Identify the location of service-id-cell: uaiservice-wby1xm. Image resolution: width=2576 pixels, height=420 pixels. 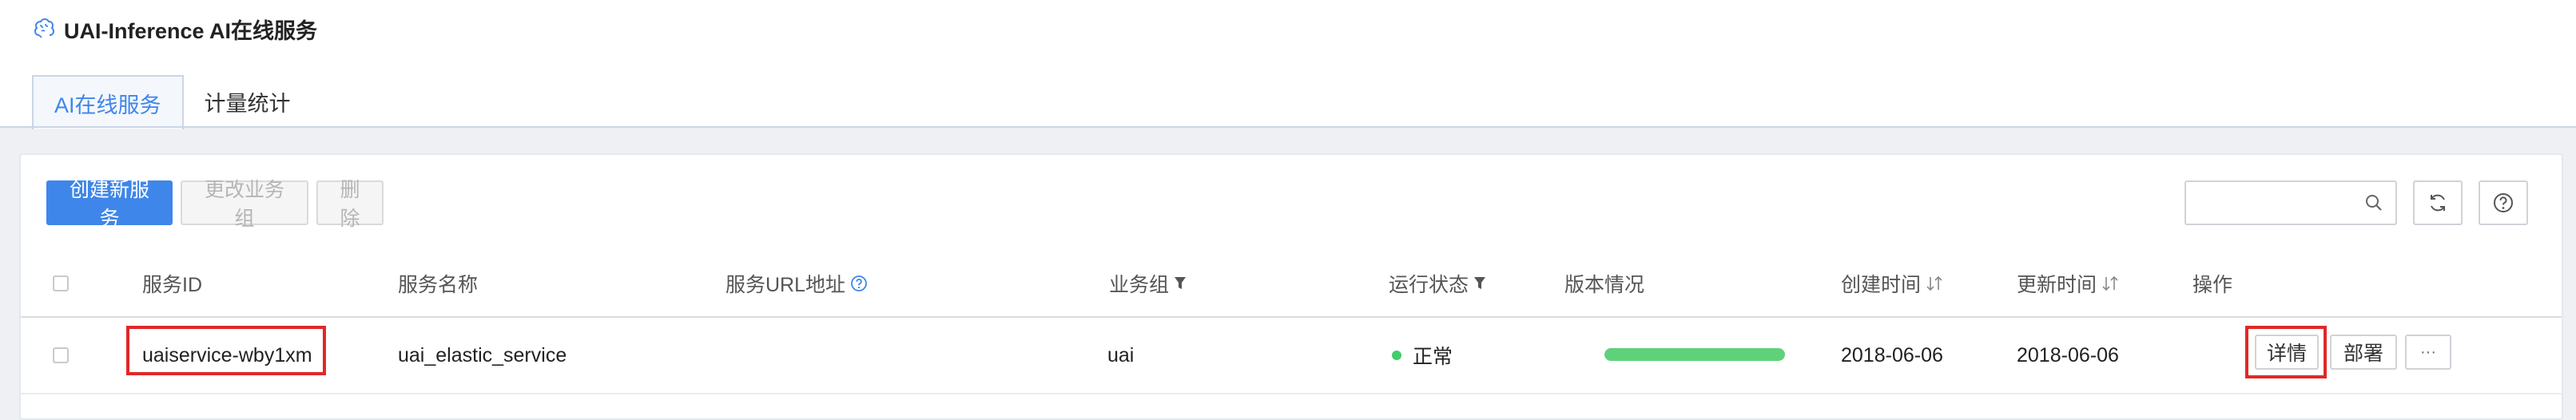
(227, 356).